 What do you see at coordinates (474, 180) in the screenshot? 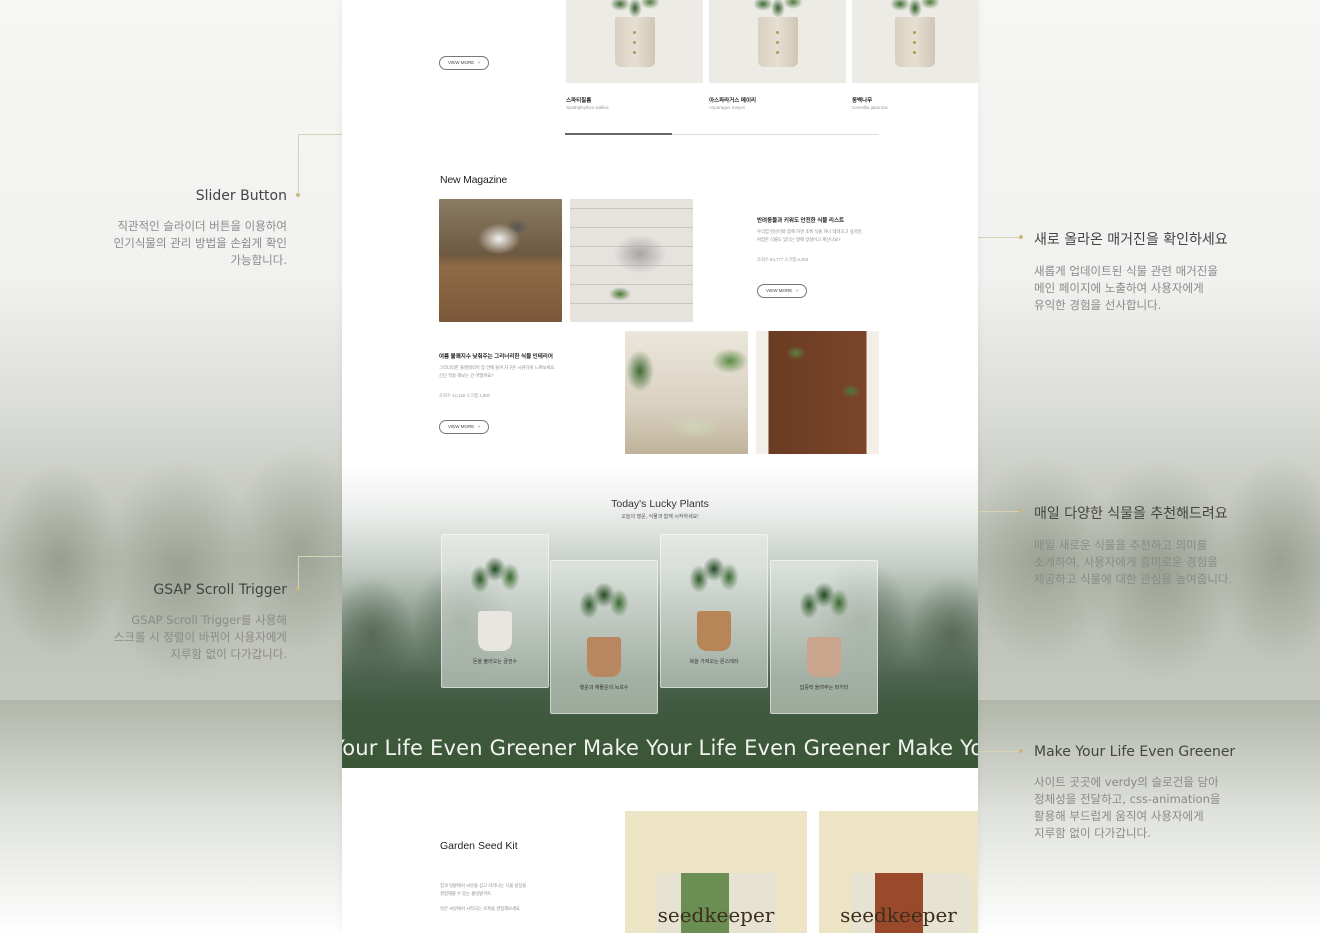
I see `section-title: New Magazine` at bounding box center [474, 180].